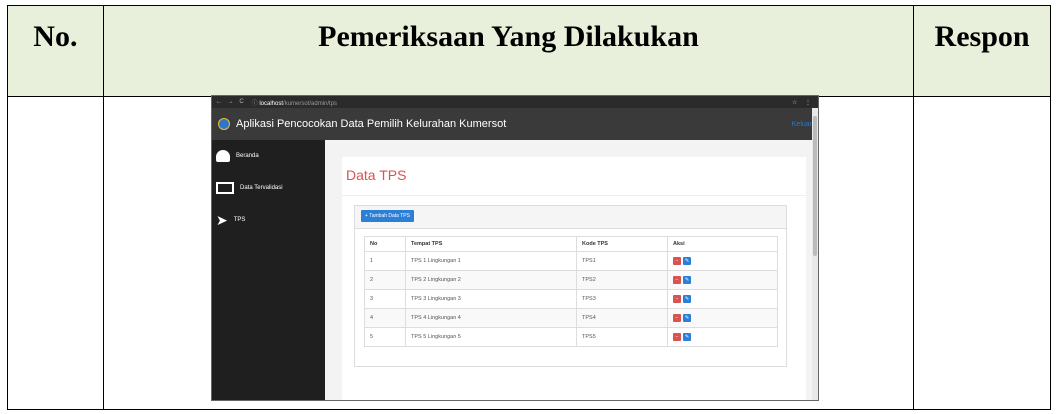 The width and height of the screenshot is (1057, 414). What do you see at coordinates (622, 244) in the screenshot?
I see `column-header-kode: Kode TPS` at bounding box center [622, 244].